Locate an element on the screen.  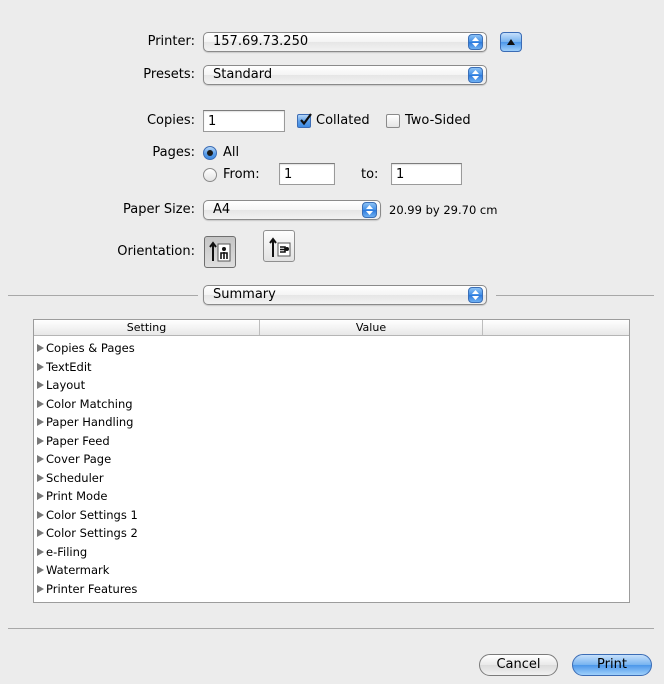
row-setting-label: Copies & Pages is located at coordinates (90, 348).